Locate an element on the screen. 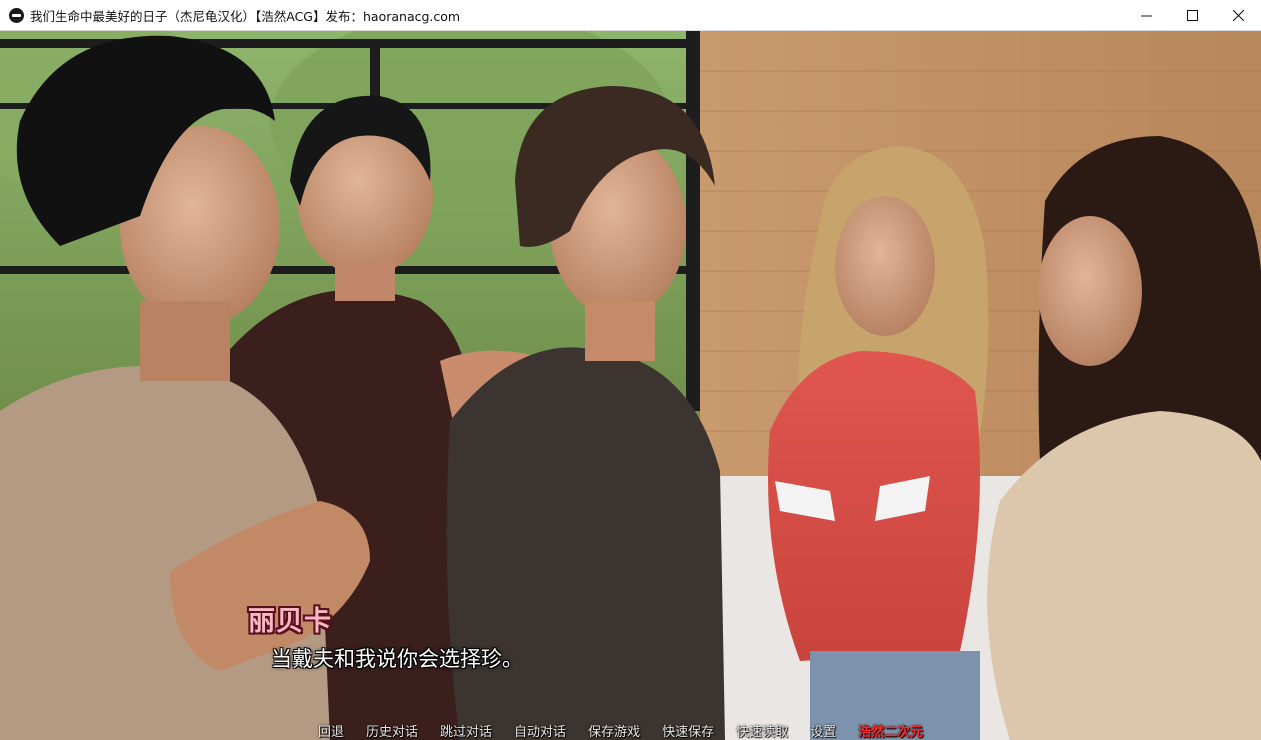 This screenshot has width=1261, height=740. quick-save-button: 快速保存 is located at coordinates (688, 730).